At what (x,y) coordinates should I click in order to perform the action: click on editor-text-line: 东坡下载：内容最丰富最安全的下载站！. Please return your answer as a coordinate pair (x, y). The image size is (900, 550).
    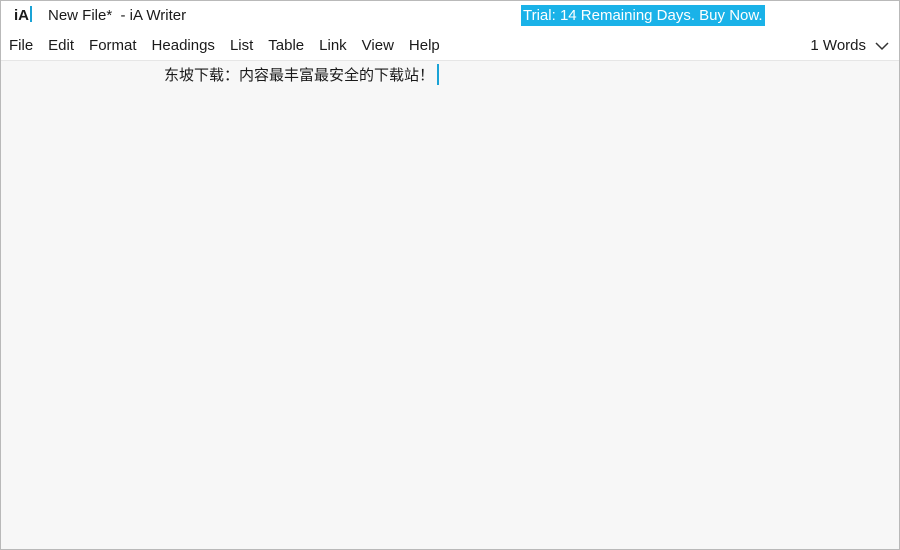
    Looking at the image, I should click on (302, 75).